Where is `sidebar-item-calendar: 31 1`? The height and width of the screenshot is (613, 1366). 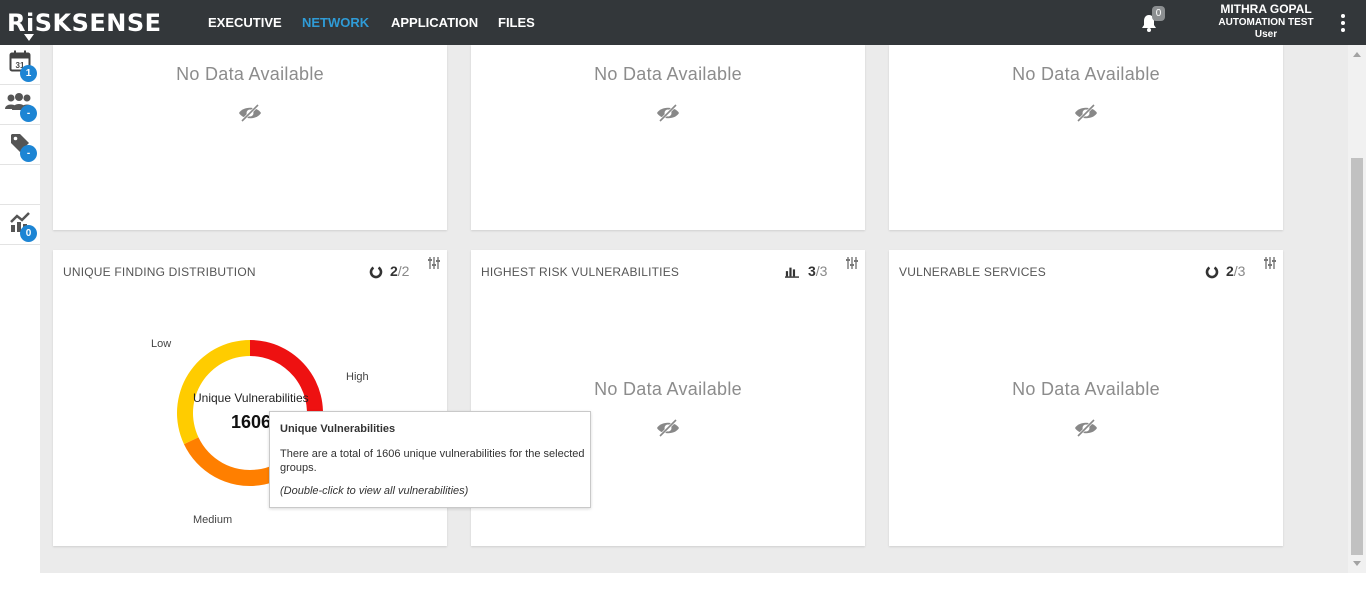 sidebar-item-calendar: 31 1 is located at coordinates (20, 65).